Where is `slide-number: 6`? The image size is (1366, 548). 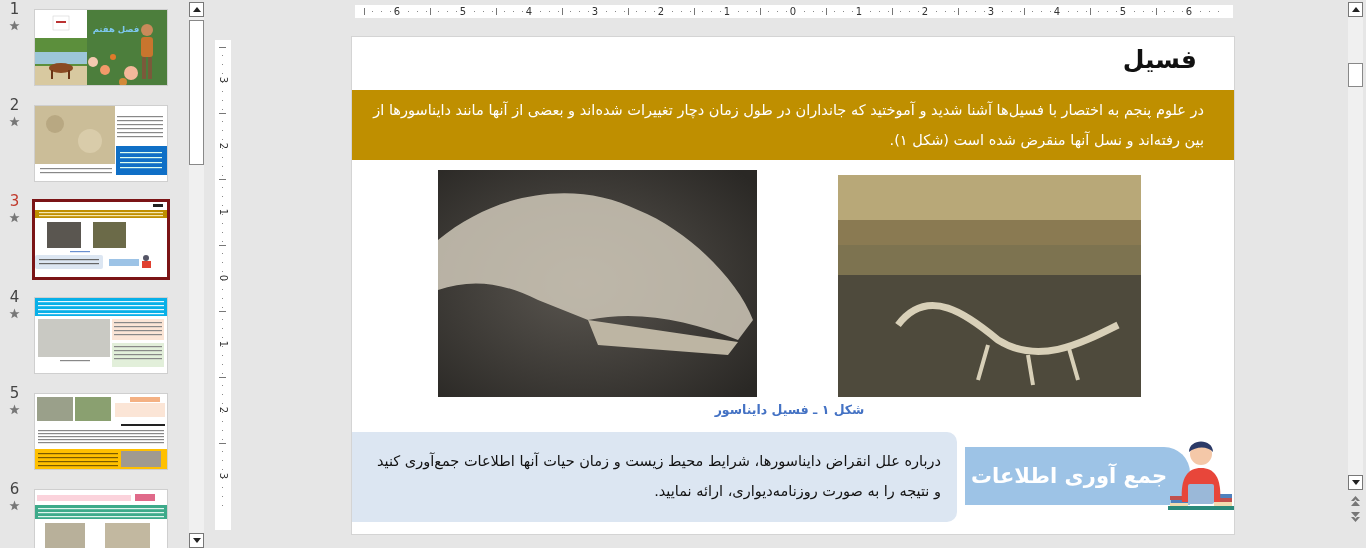
slide-number: 6 is located at coordinates (14, 489).